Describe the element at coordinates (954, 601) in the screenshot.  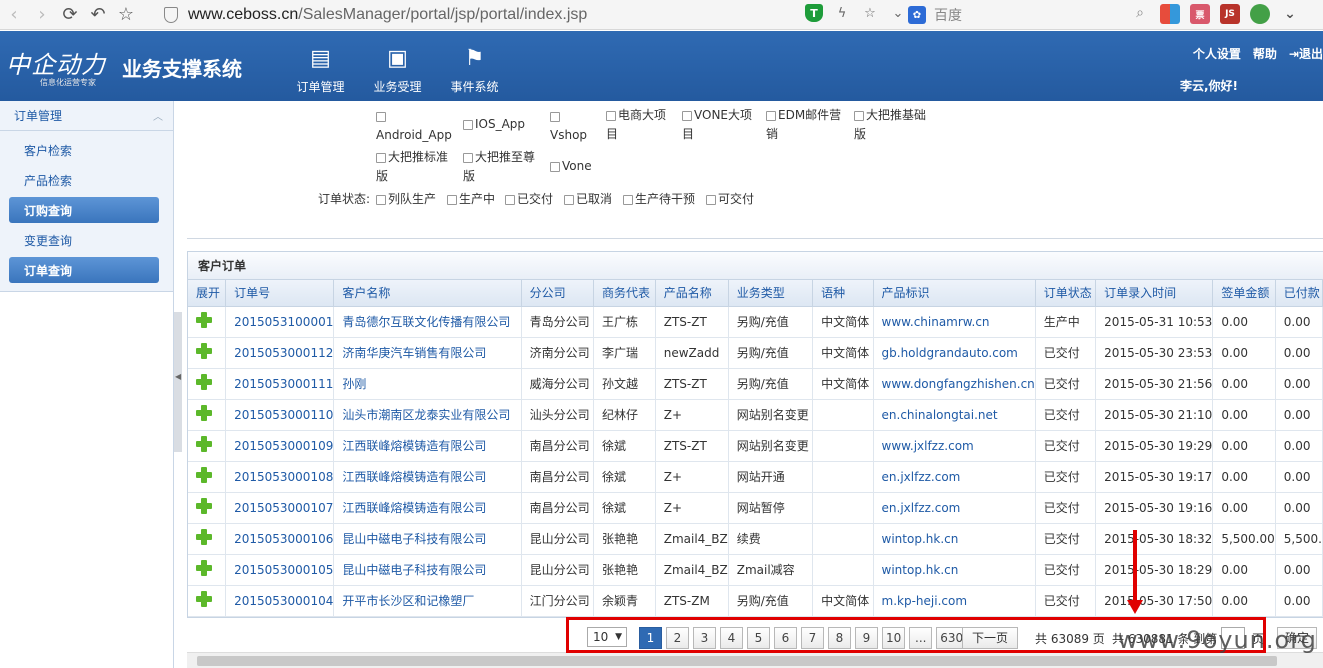
I see `cell-domain: m.kp-heji.com` at that location.